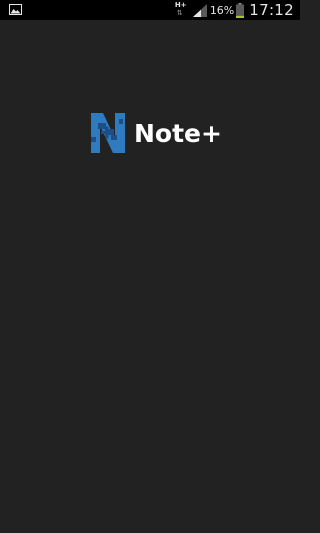  What do you see at coordinates (240, 10) in the screenshot?
I see `battery-icon` at bounding box center [240, 10].